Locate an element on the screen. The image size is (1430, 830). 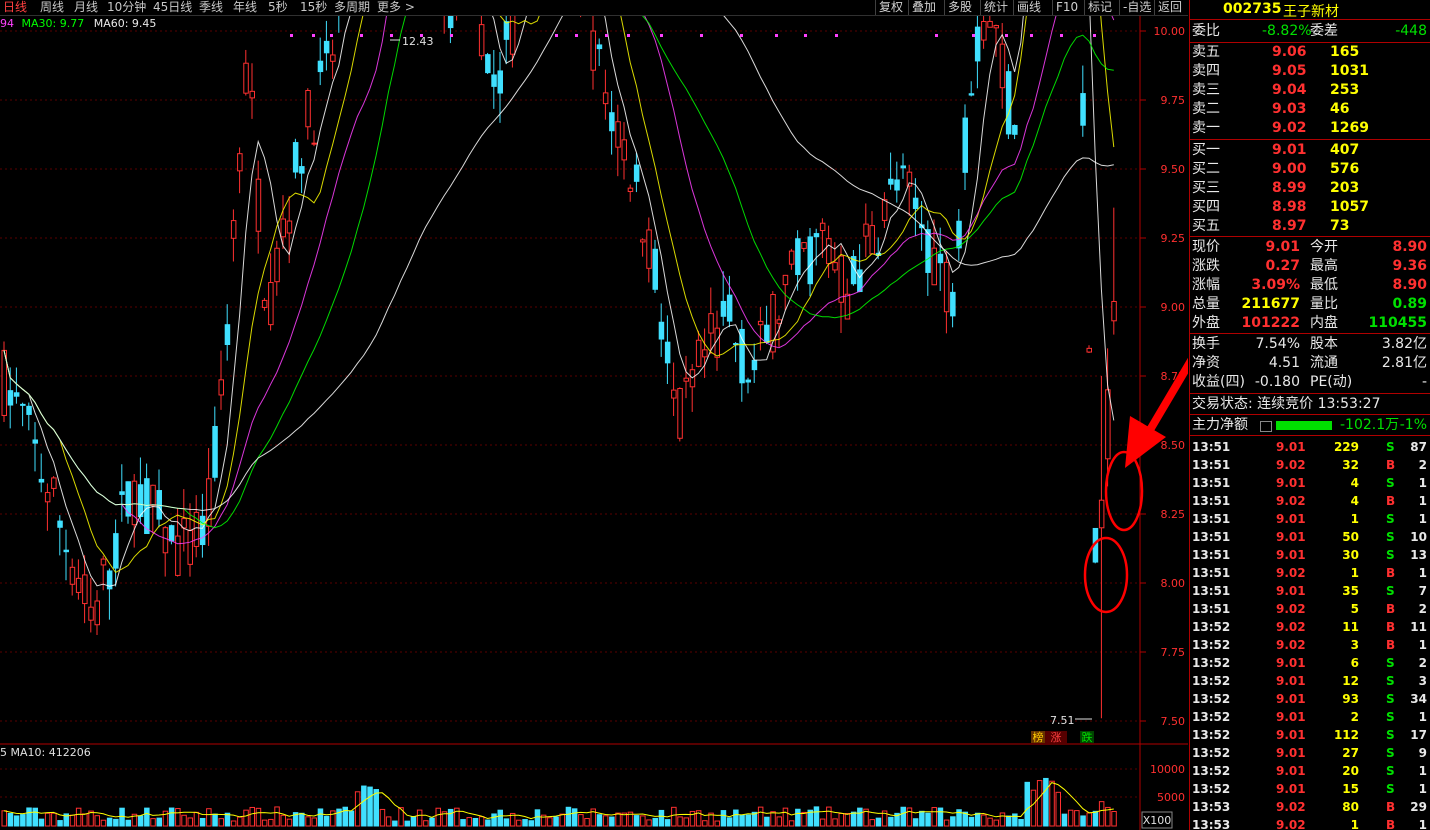
bid-label: 买五 is located at coordinates (1206, 226).